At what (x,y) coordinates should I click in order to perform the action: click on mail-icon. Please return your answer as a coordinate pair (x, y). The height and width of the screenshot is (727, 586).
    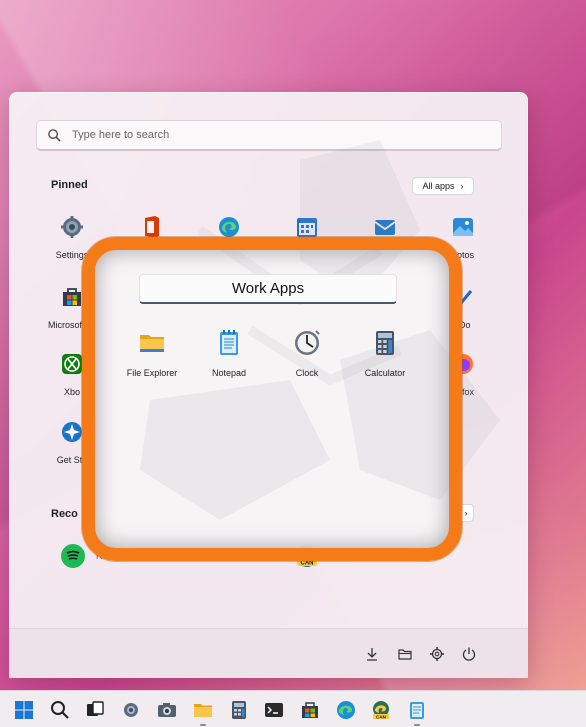
    Looking at the image, I should click on (385, 227).